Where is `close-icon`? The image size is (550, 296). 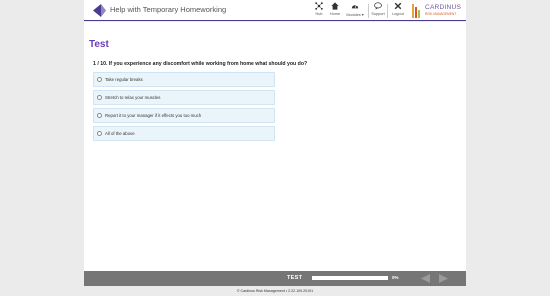
close-icon is located at coordinates (398, 6).